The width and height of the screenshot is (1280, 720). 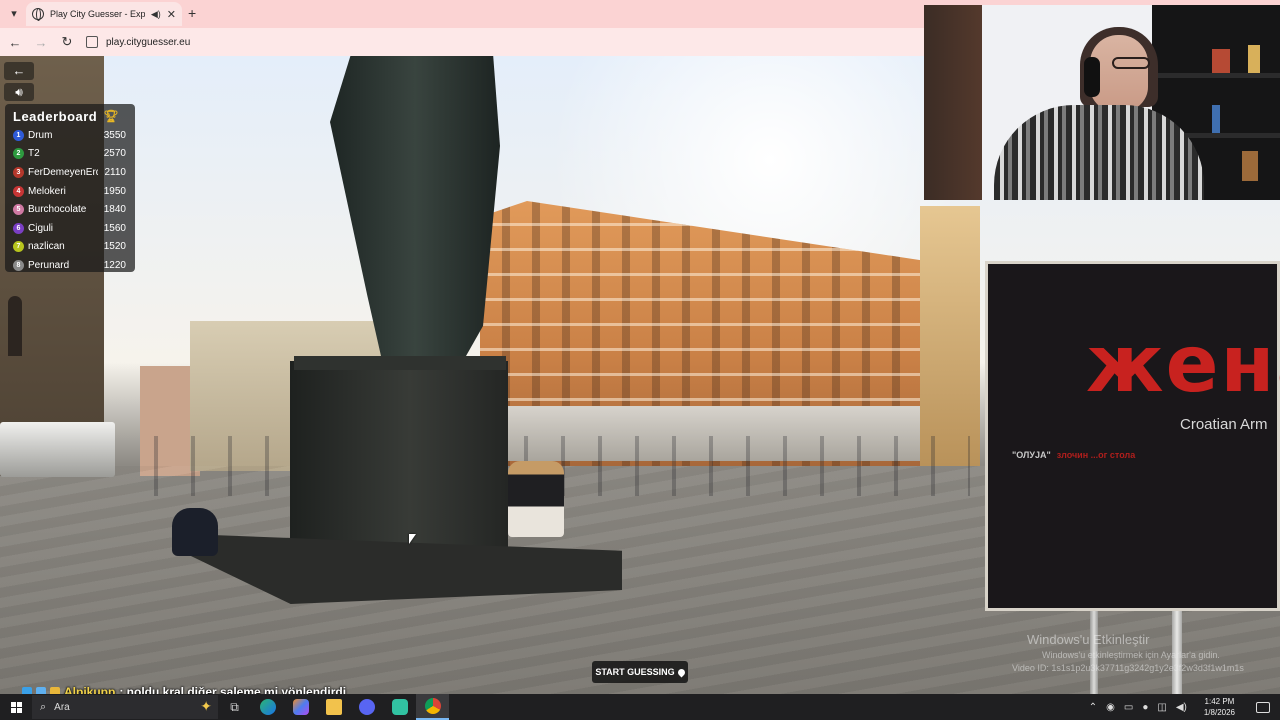 I want to click on speaker-icon: ◀), so click(x=156, y=14).